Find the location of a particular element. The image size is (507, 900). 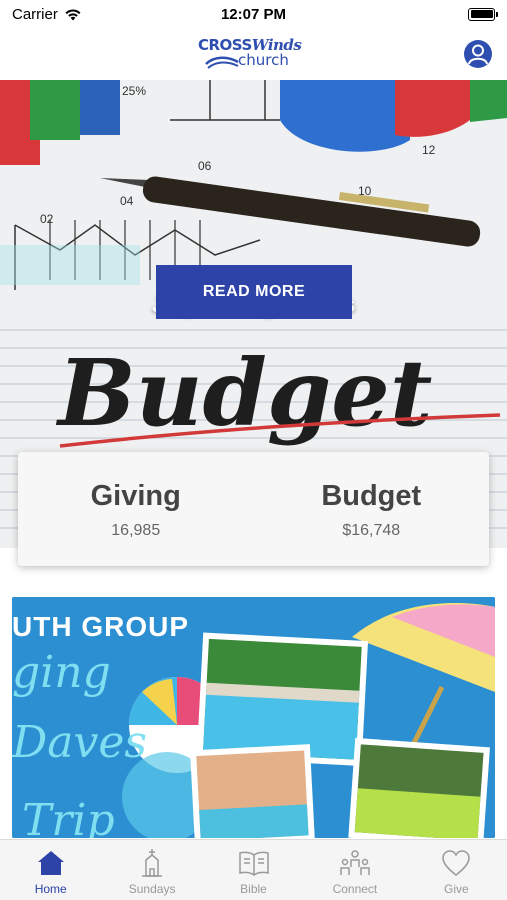

tab-give: Give is located at coordinates (456, 870).